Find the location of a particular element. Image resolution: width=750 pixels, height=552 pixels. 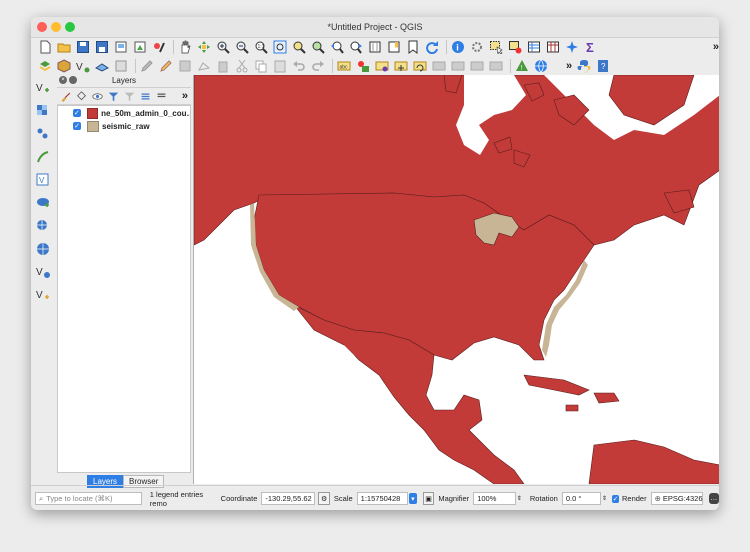

label-move-icon is located at coordinates (401, 66).